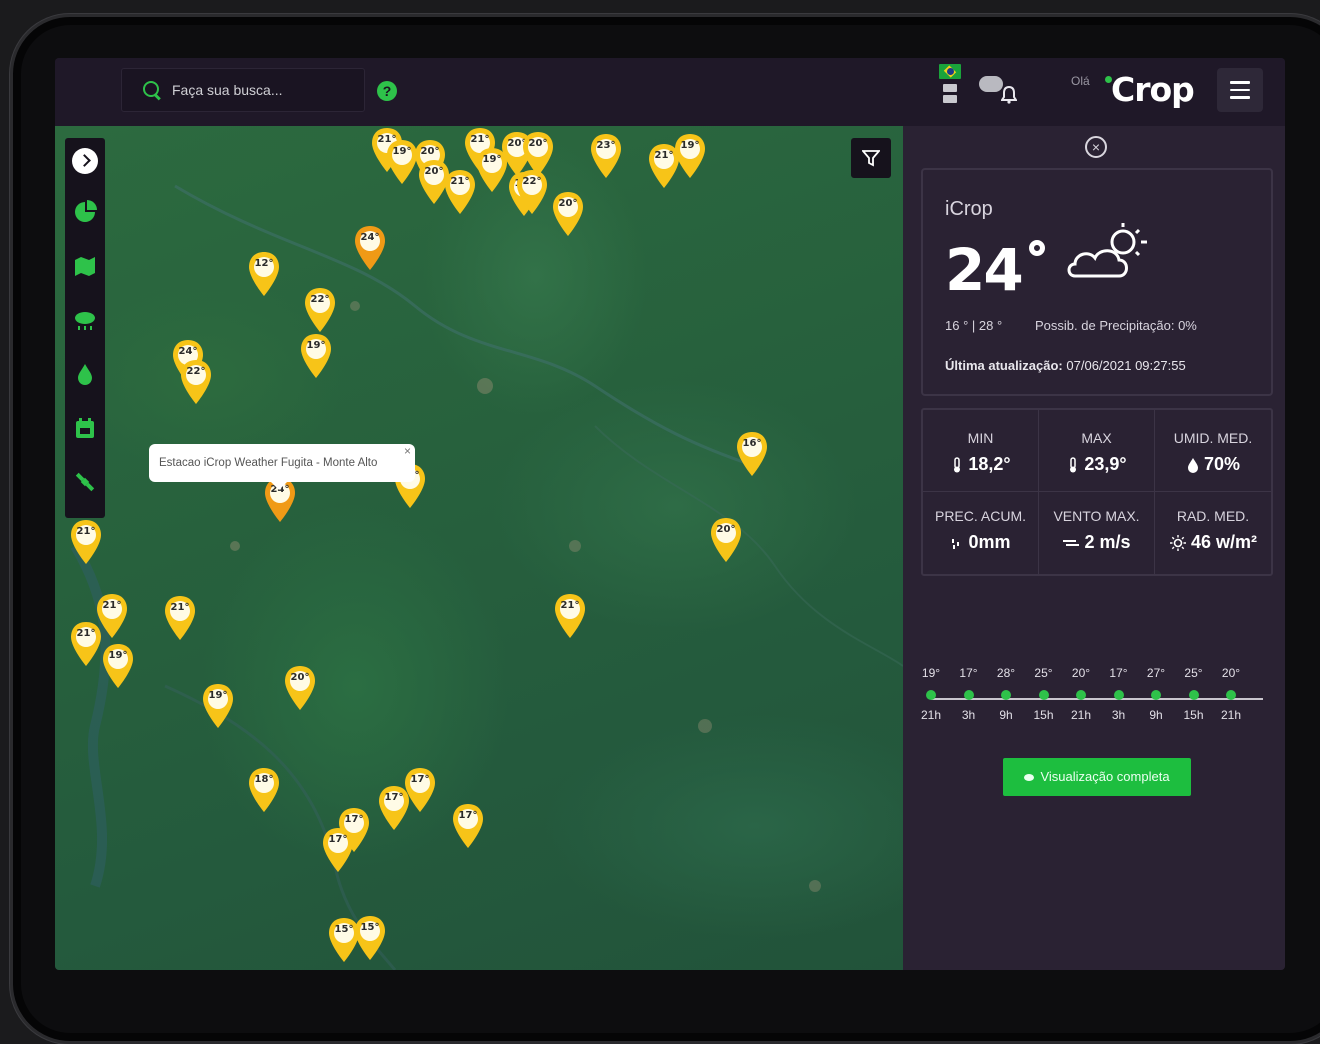 Image resolution: width=1320 pixels, height=1044 pixels. I want to click on full-view-label: Visualização completa, so click(1105, 776).